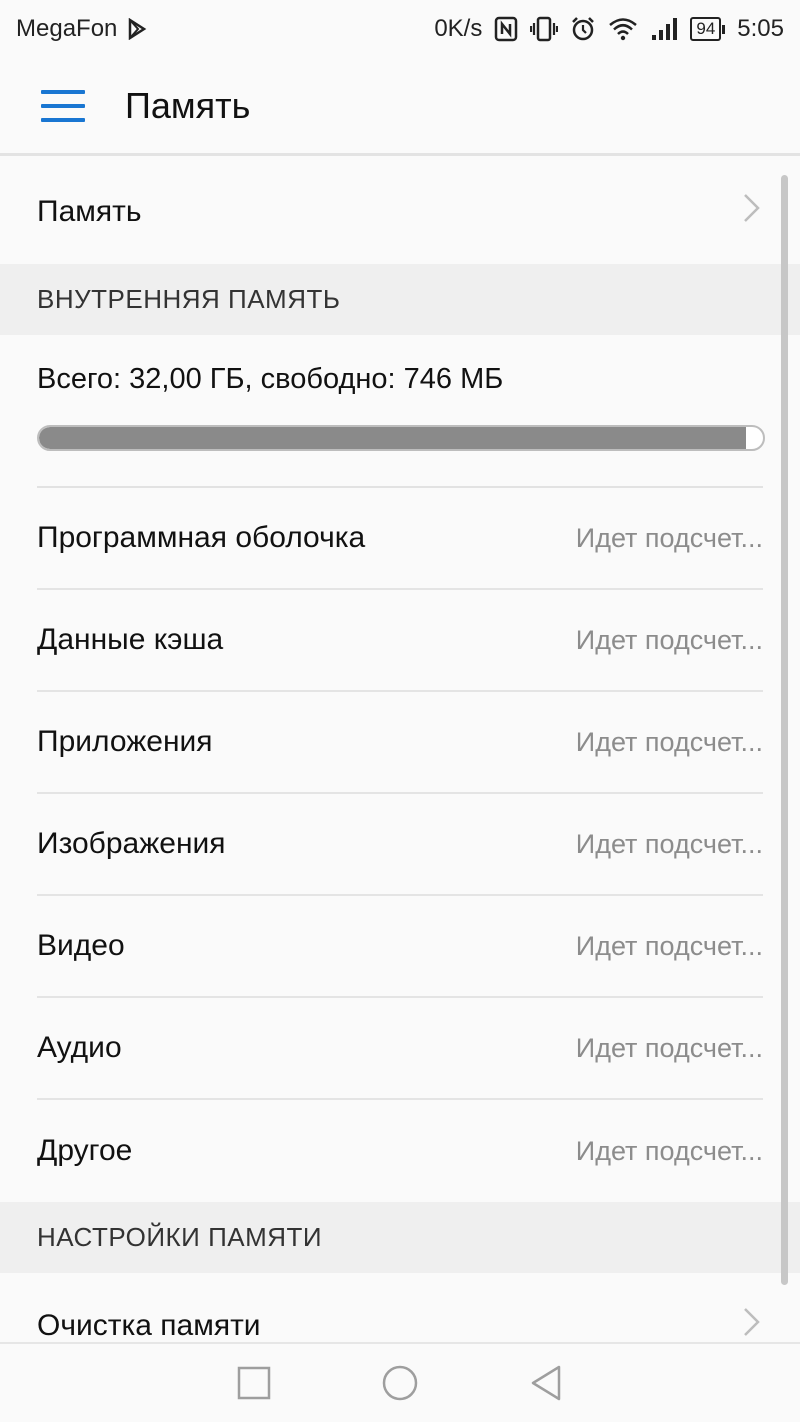 This screenshot has height=1422, width=800. I want to click on storage-progress-track, so click(401, 438).